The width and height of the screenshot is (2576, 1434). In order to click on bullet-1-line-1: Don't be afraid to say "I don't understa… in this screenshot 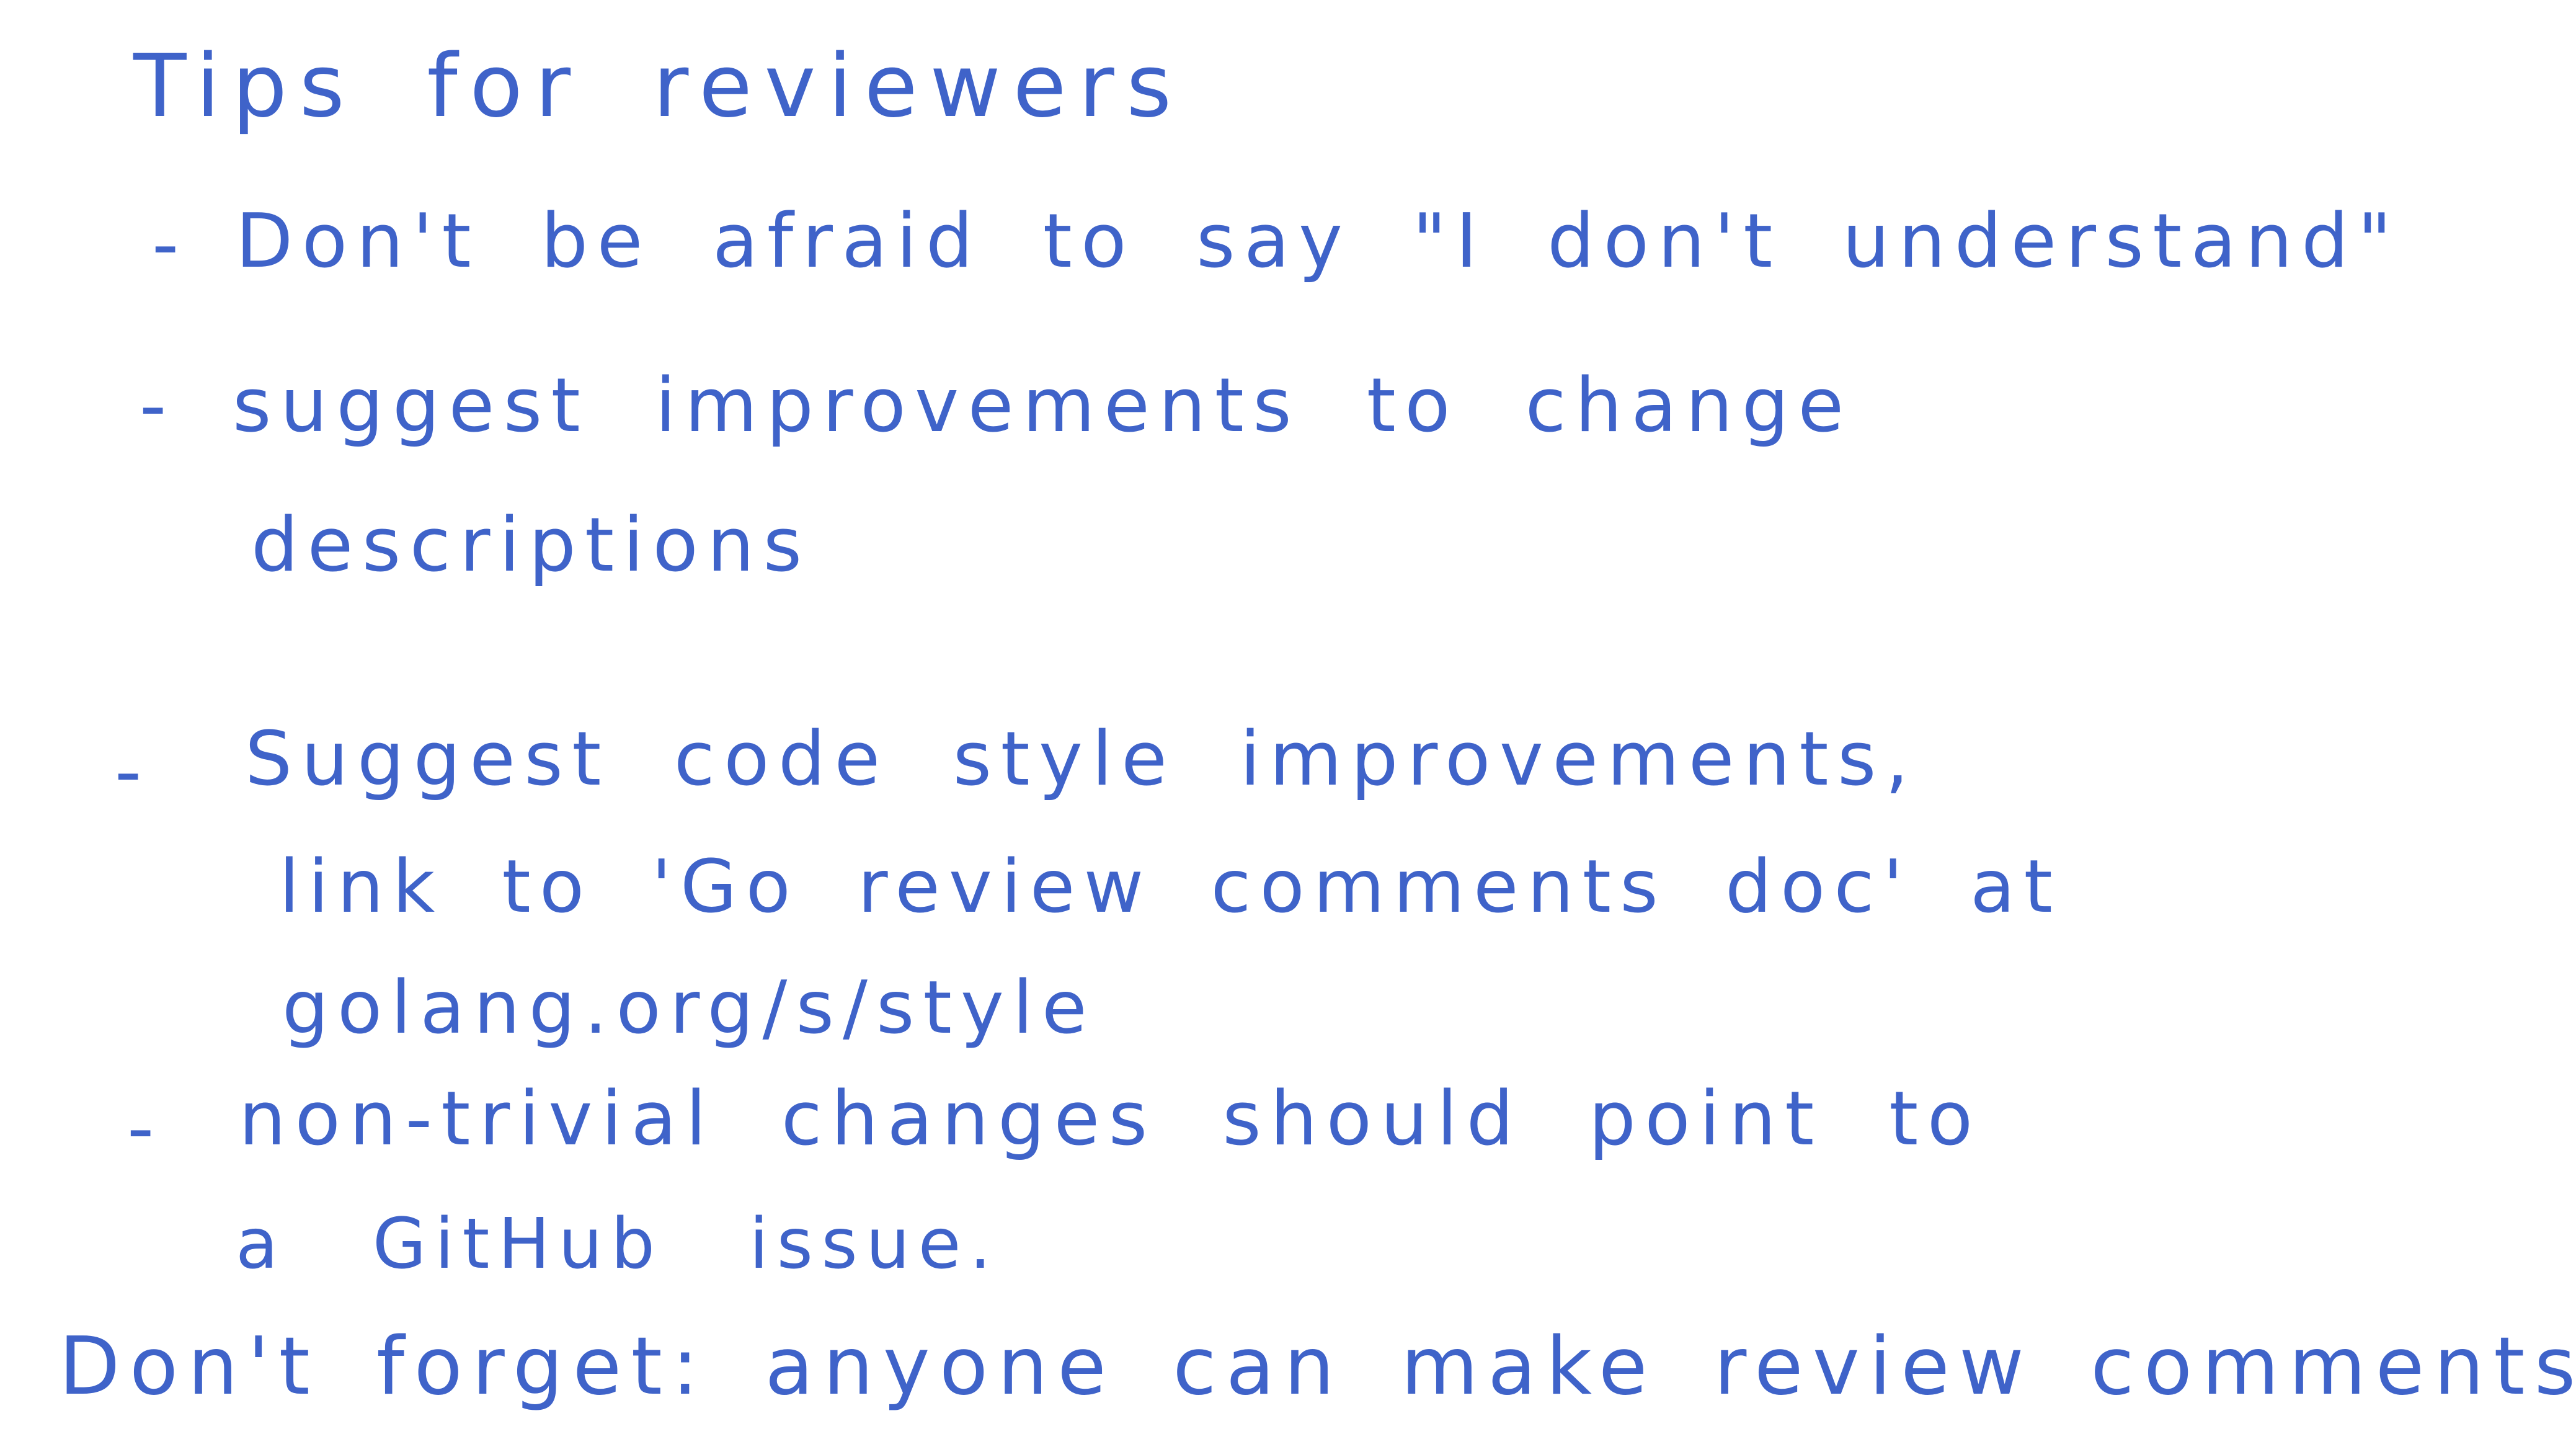, I will do `click(1318, 241)`.